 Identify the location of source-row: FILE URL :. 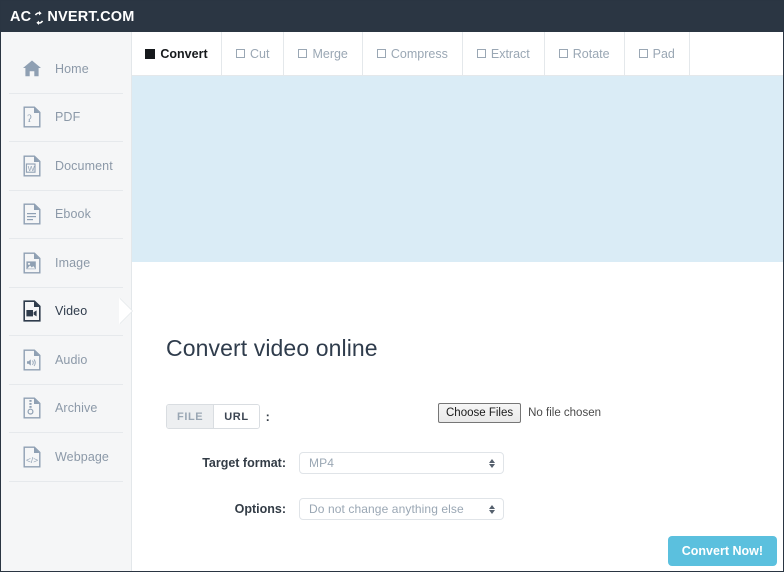
(218, 416).